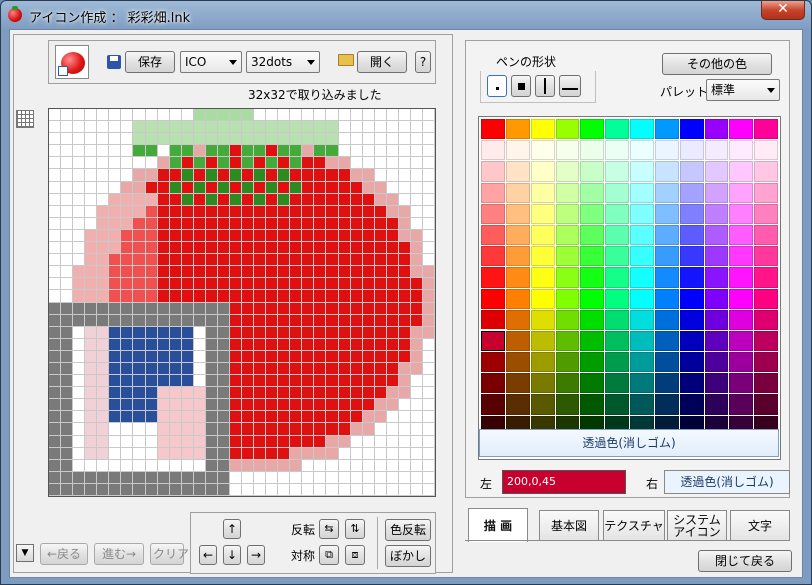 The image size is (812, 585). Describe the element at coordinates (570, 86) in the screenshot. I see `pen-horizontal-button` at that location.